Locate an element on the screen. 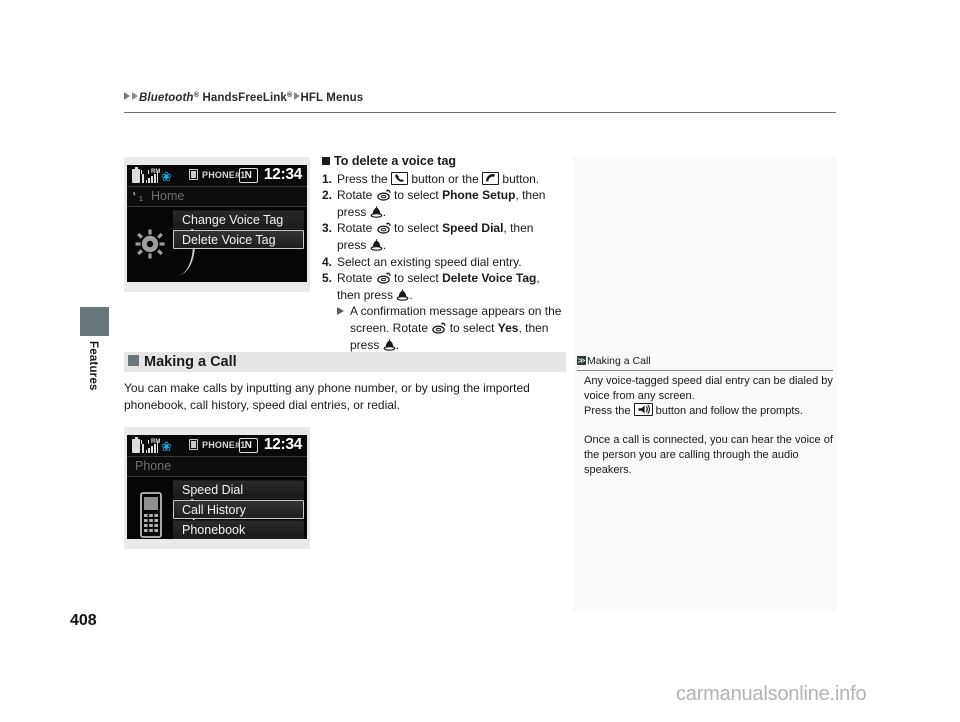 This screenshot has height=722, width=960. step2-bold: Phone Setup is located at coordinates (479, 195).